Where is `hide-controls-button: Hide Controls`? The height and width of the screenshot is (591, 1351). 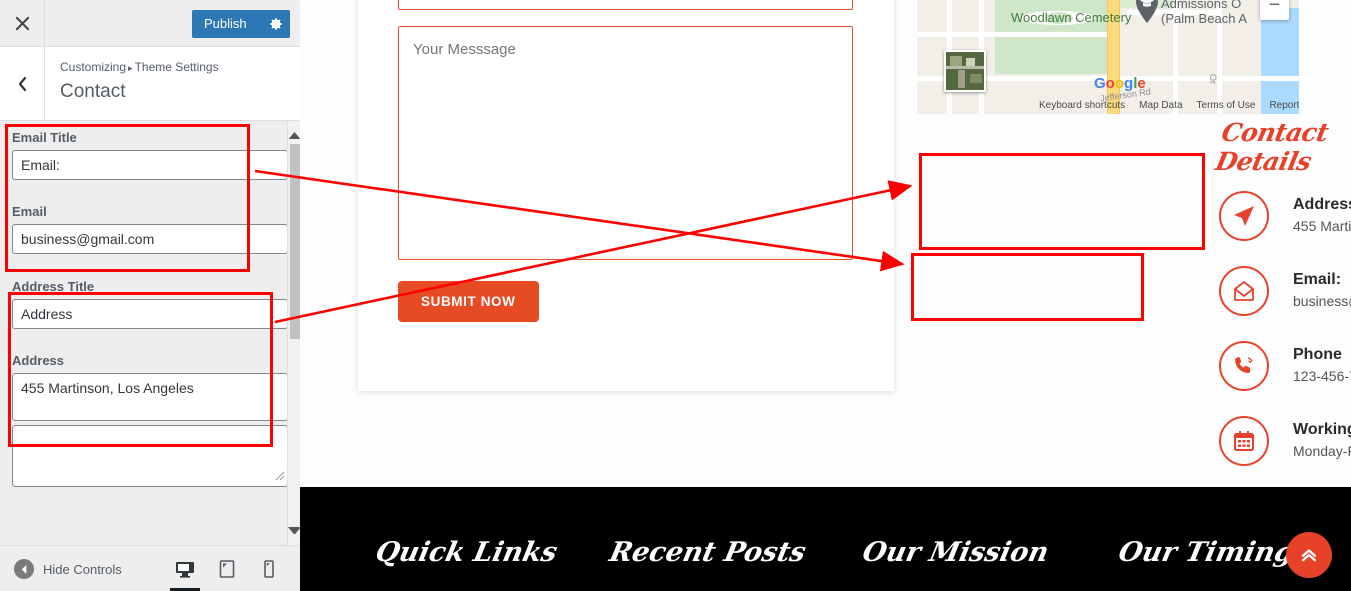
hide-controls-button: Hide Controls is located at coordinates (68, 569).